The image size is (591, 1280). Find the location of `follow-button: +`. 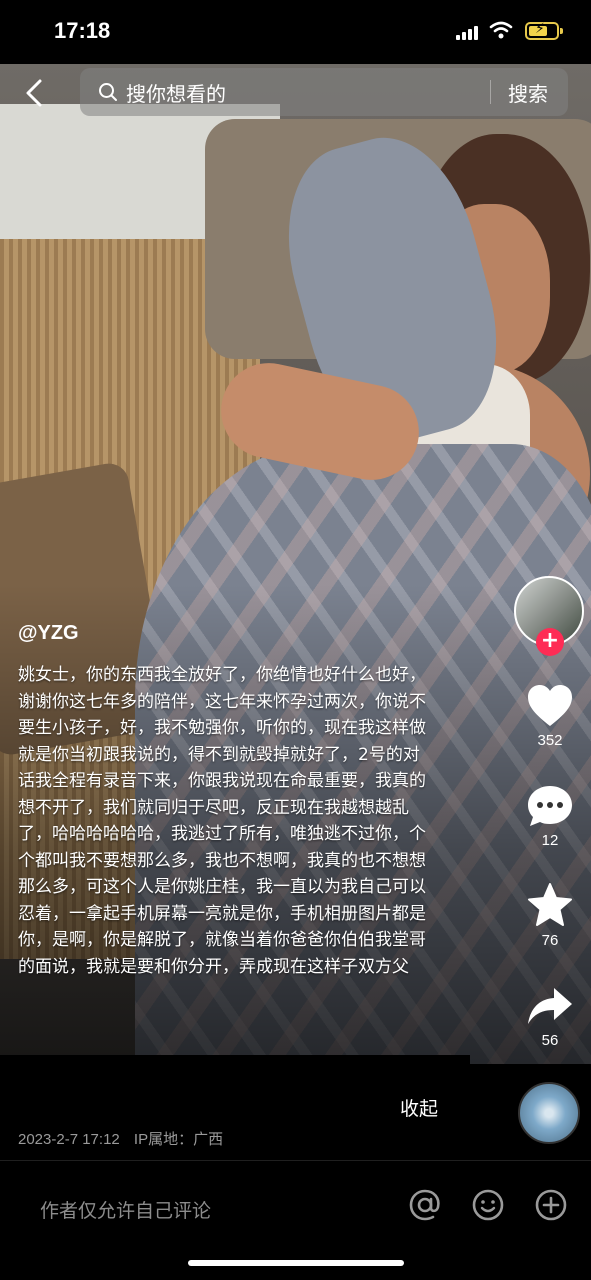

follow-button: + is located at coordinates (550, 642).